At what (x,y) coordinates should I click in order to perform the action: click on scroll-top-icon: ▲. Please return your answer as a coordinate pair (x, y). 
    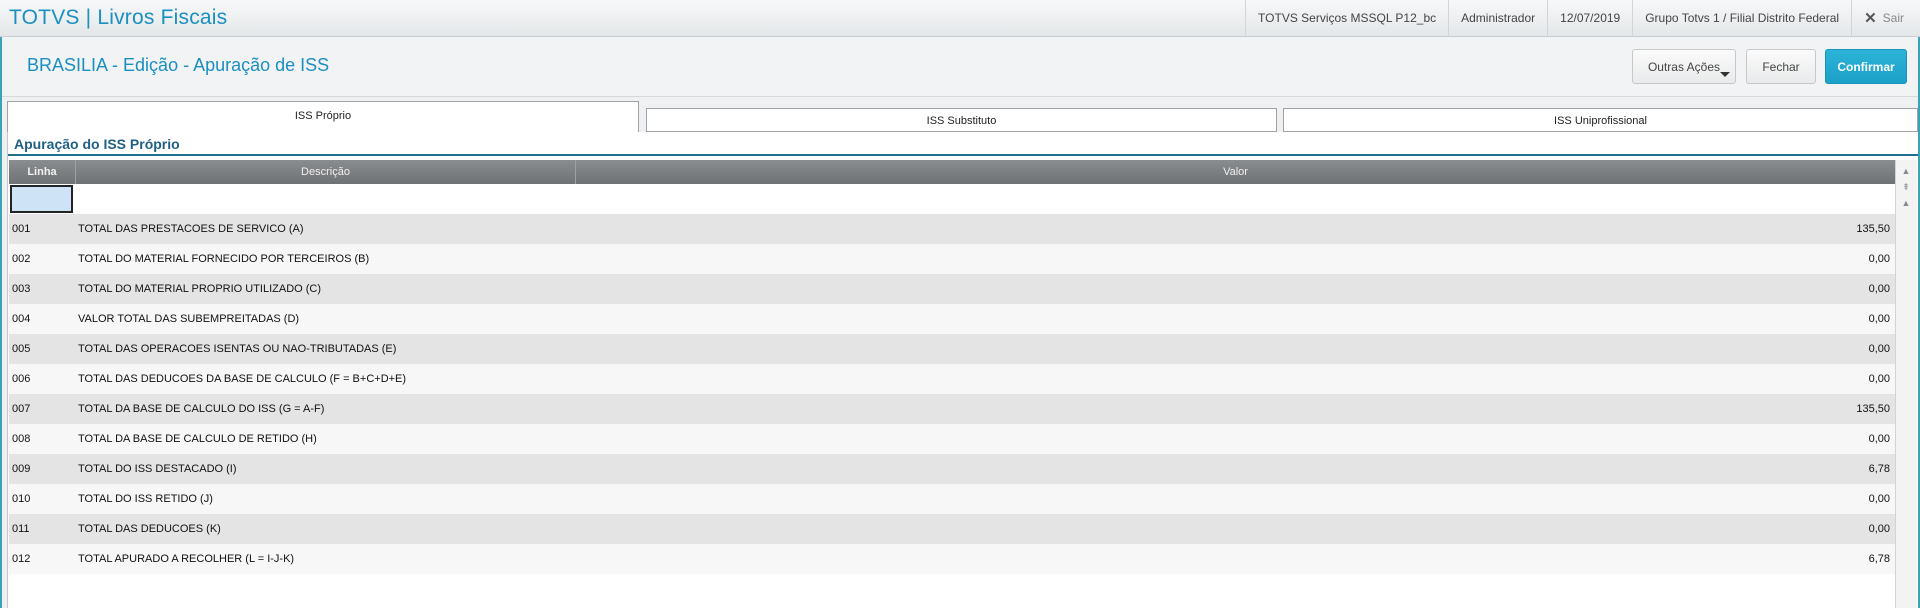
    Looking at the image, I should click on (1906, 171).